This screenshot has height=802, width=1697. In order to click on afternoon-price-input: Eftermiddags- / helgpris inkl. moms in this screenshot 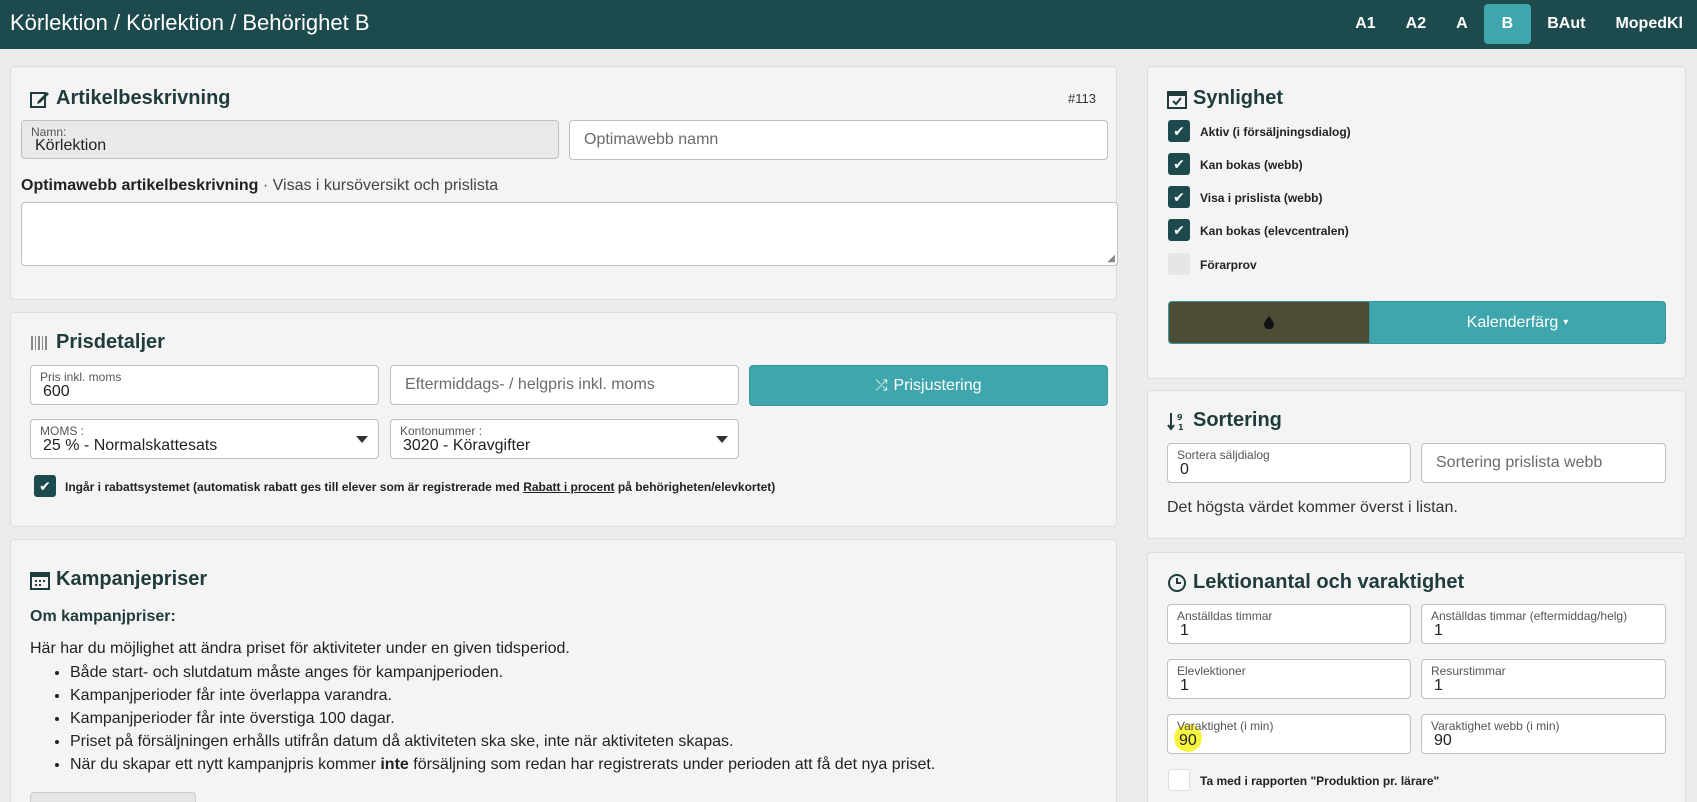, I will do `click(564, 385)`.